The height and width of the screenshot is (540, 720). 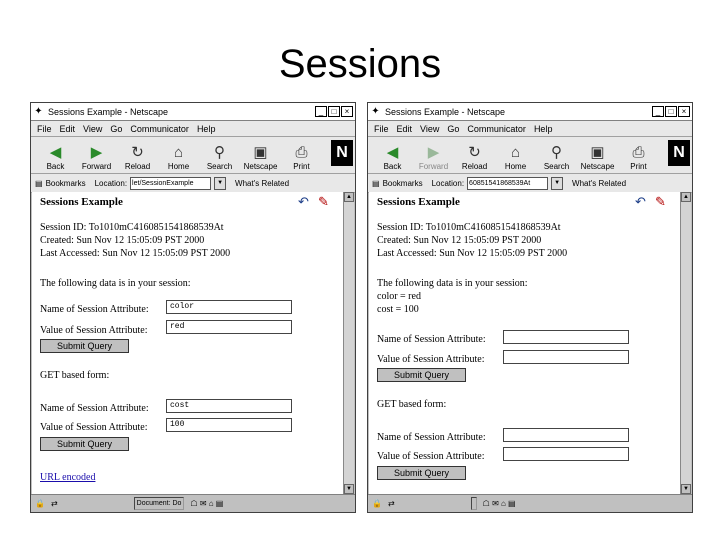 I want to click on netscape-window-icon: ✦, so click(x=375, y=111).